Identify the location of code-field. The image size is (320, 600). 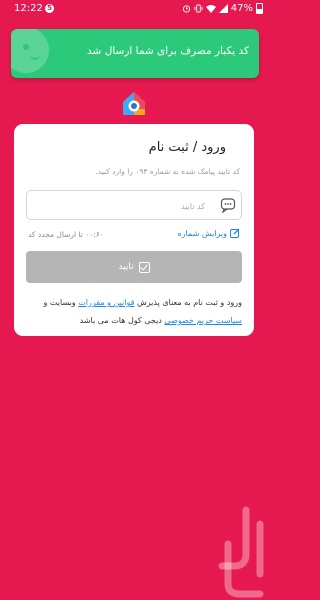
(134, 205).